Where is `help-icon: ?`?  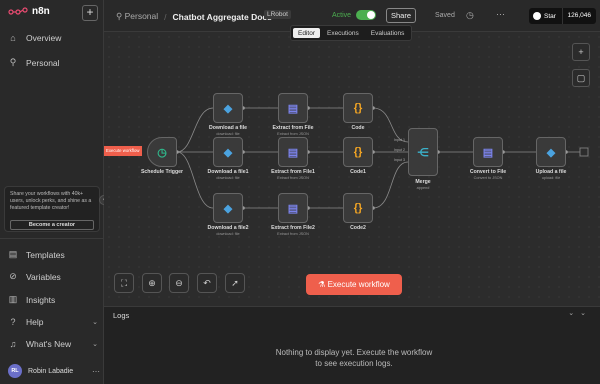
help-icon: ? is located at coordinates (13, 322).